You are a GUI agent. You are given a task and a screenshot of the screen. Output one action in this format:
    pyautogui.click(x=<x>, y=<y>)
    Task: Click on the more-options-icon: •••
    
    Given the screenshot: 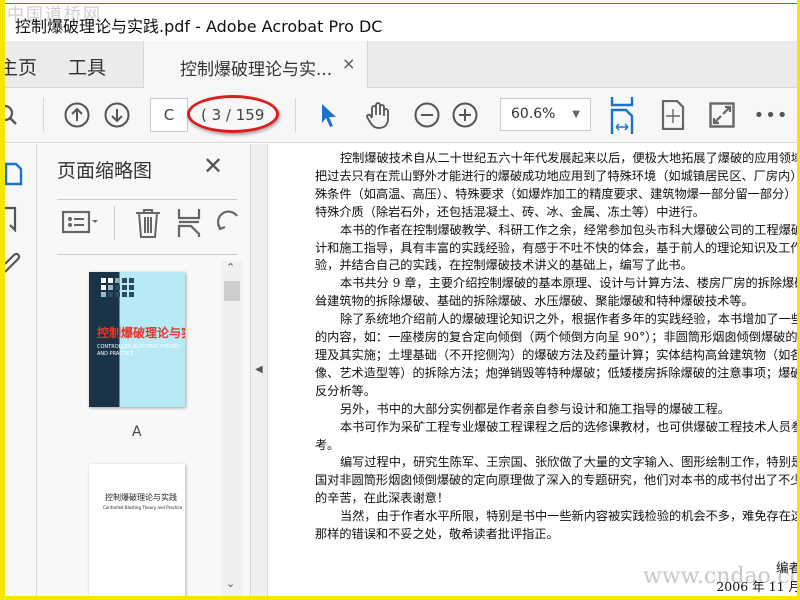 What is the action you would take?
    pyautogui.click(x=771, y=115)
    